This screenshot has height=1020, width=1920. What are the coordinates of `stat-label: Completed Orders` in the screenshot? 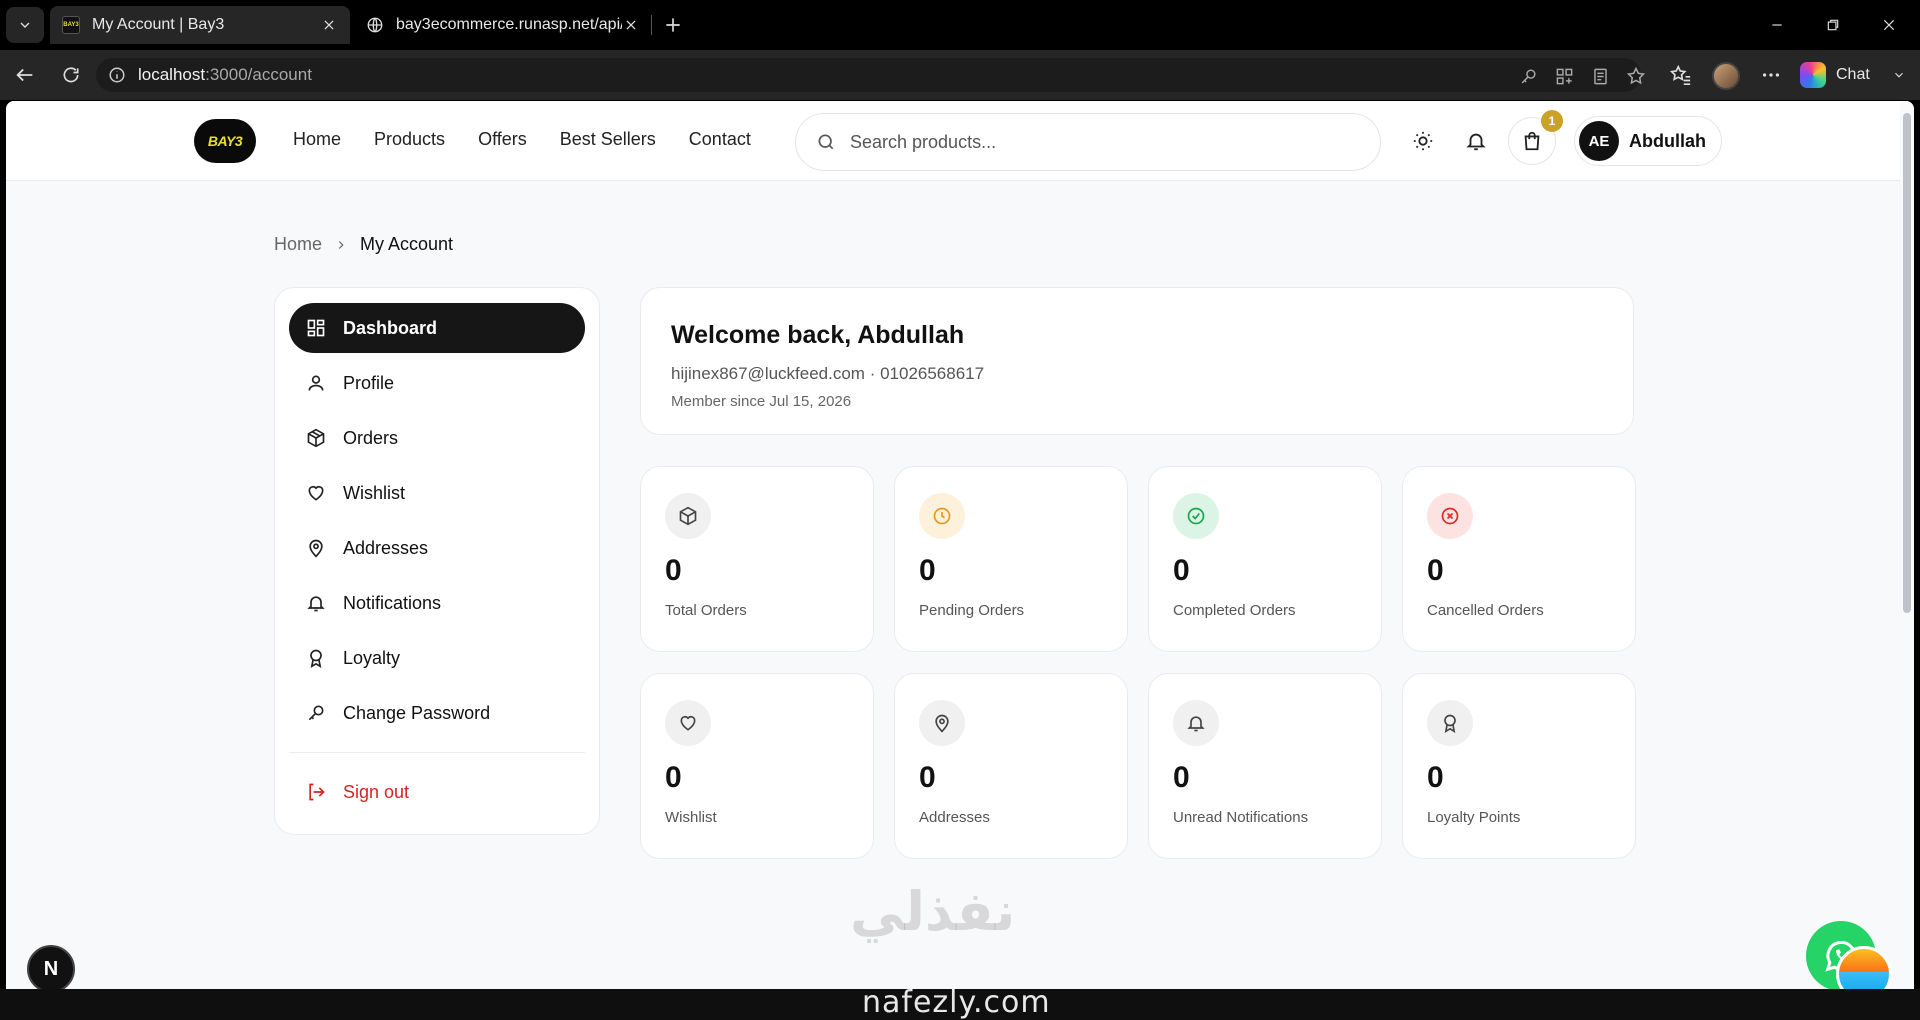 It's located at (1234, 610).